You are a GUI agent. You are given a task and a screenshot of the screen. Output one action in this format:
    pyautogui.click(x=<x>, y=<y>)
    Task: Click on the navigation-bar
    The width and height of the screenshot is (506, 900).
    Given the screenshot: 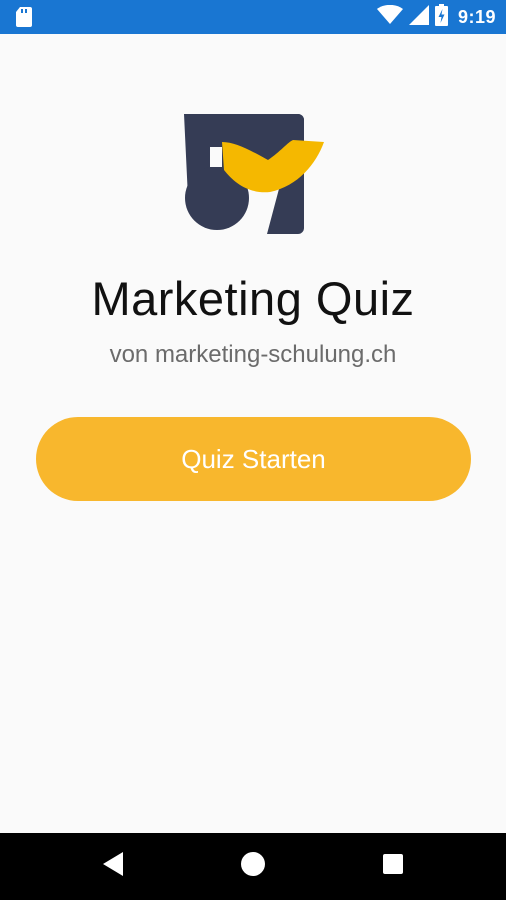 What is the action you would take?
    pyautogui.click(x=253, y=866)
    